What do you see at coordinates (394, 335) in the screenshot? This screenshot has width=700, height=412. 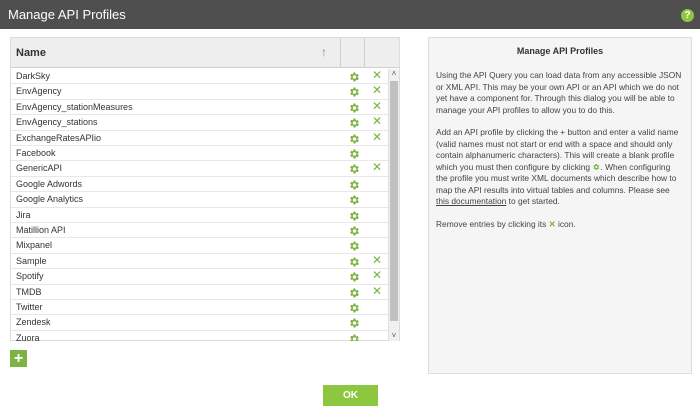 I see `scroll-down-icon: ˅` at bounding box center [394, 335].